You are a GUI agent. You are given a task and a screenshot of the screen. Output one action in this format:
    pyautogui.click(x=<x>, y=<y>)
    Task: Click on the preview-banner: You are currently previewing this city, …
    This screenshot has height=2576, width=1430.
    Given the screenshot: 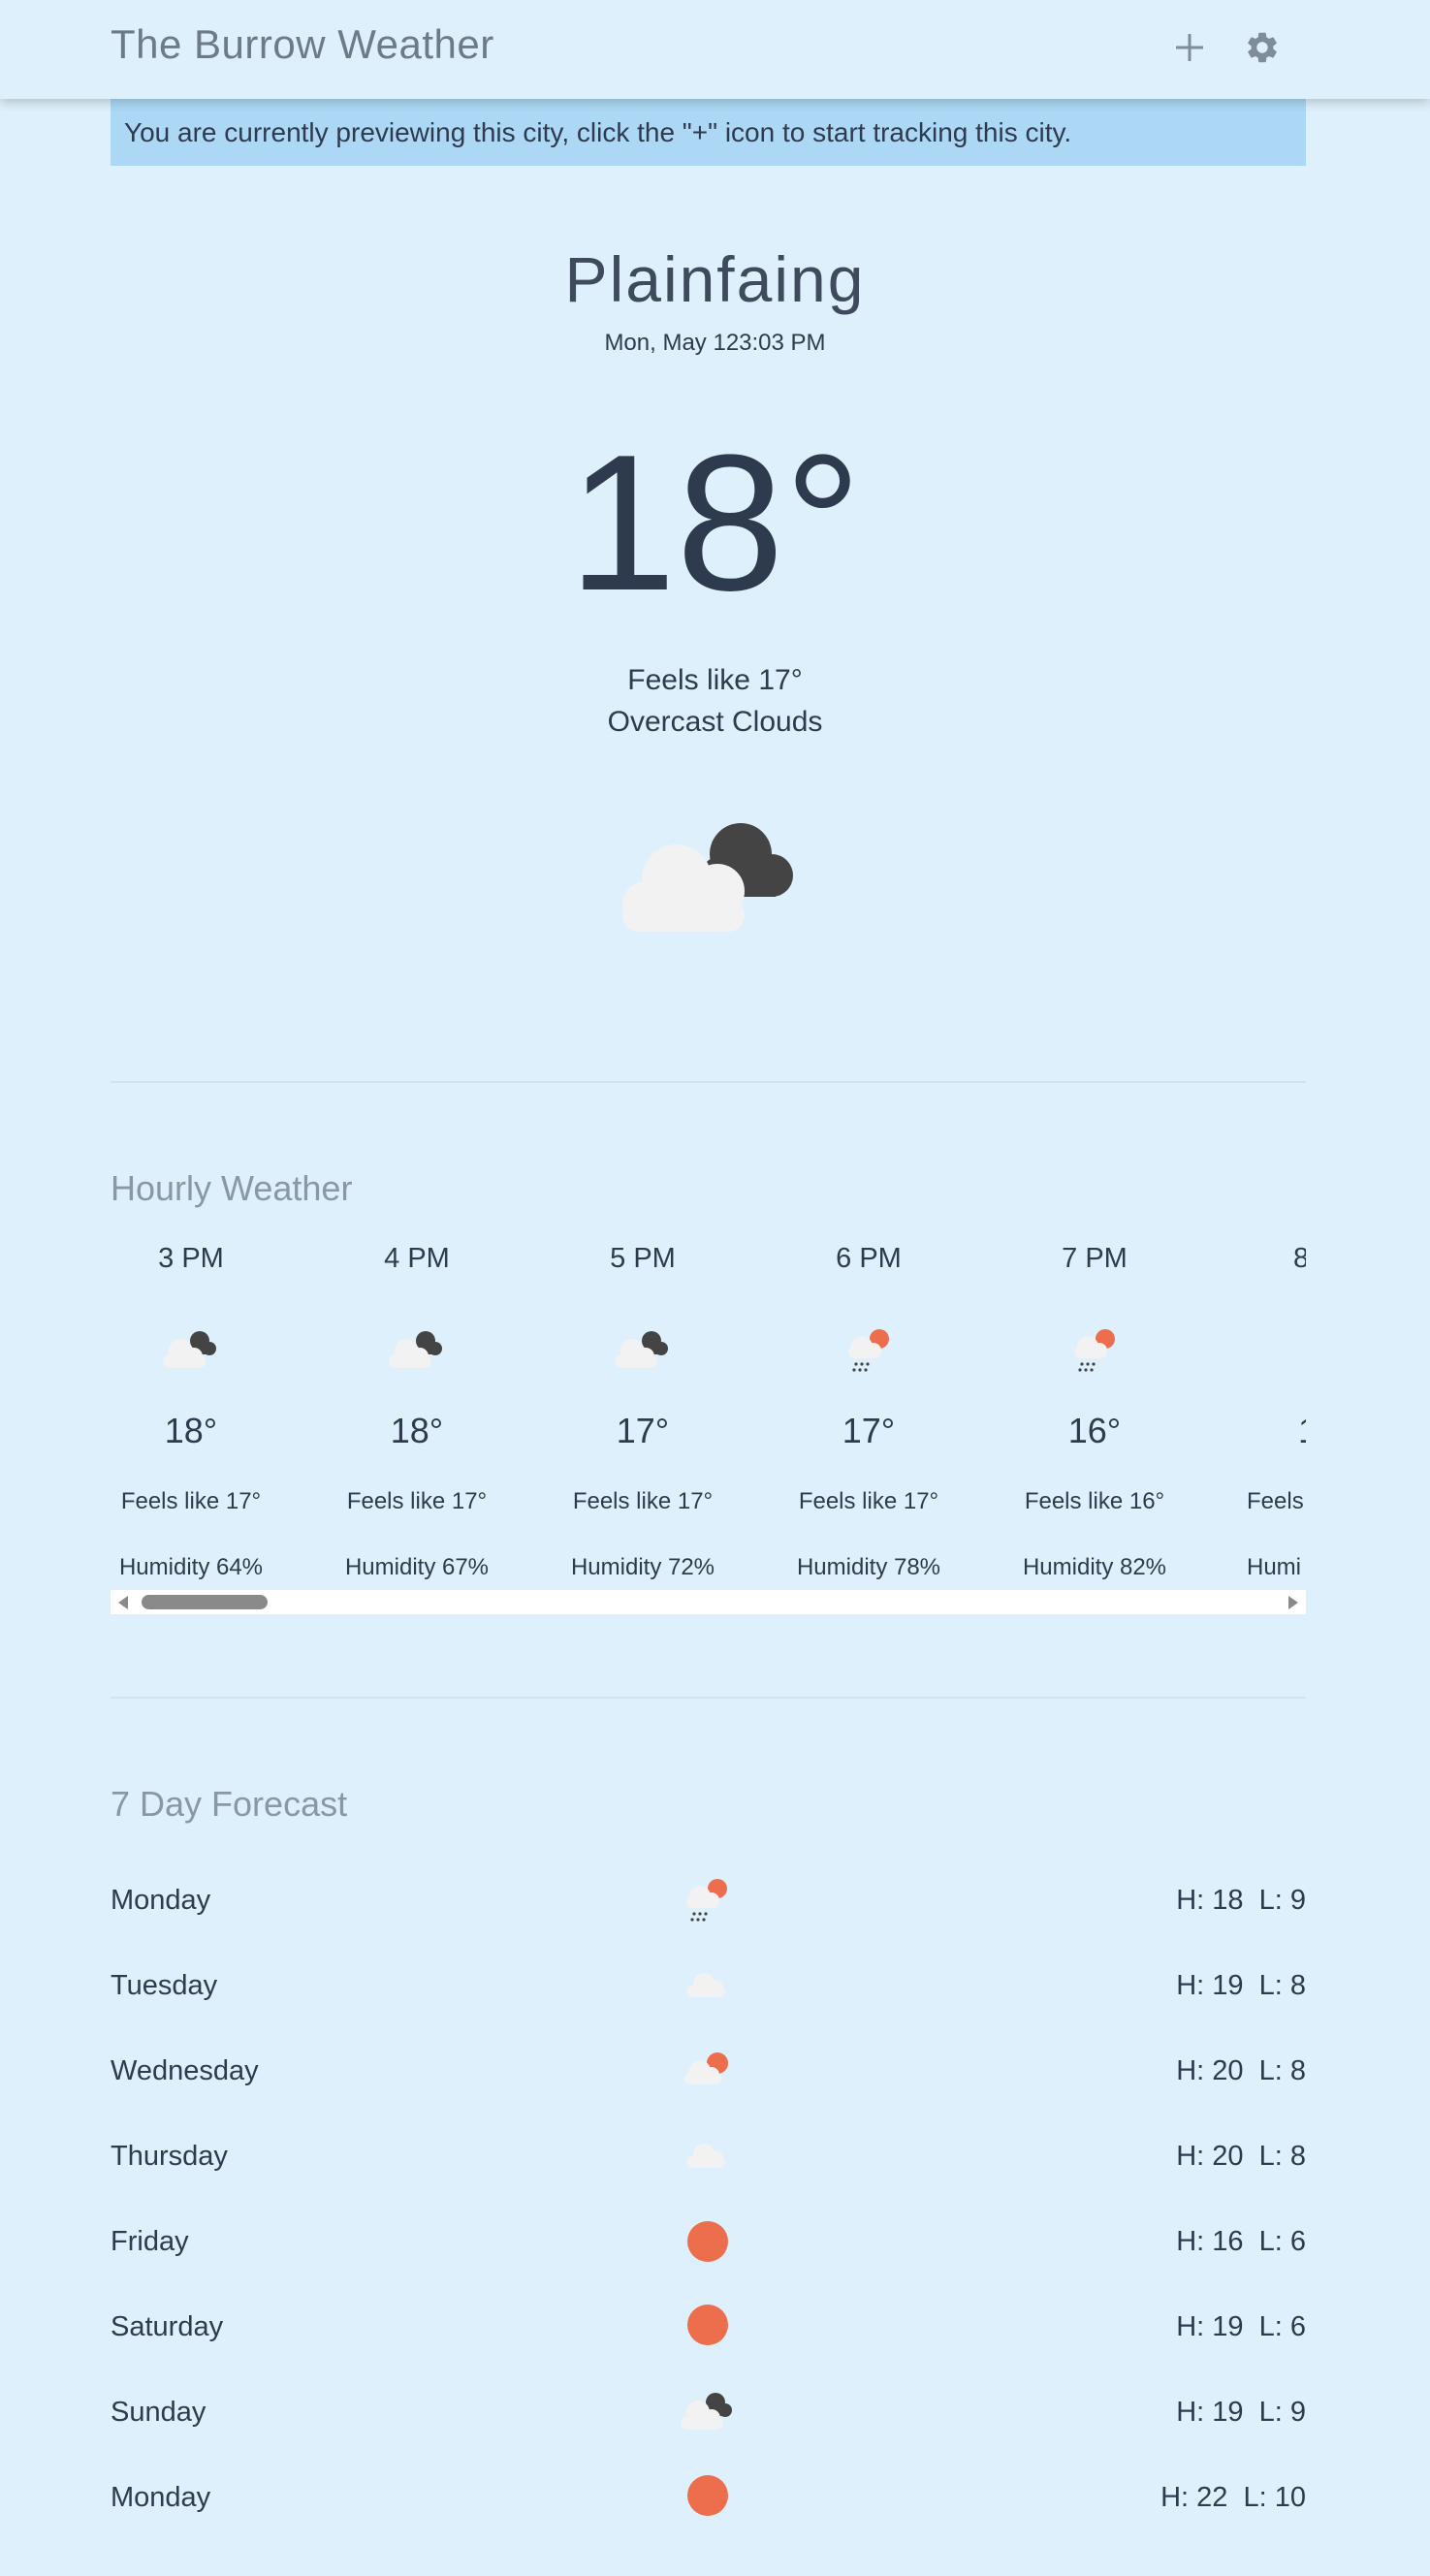 What is the action you would take?
    pyautogui.click(x=708, y=133)
    